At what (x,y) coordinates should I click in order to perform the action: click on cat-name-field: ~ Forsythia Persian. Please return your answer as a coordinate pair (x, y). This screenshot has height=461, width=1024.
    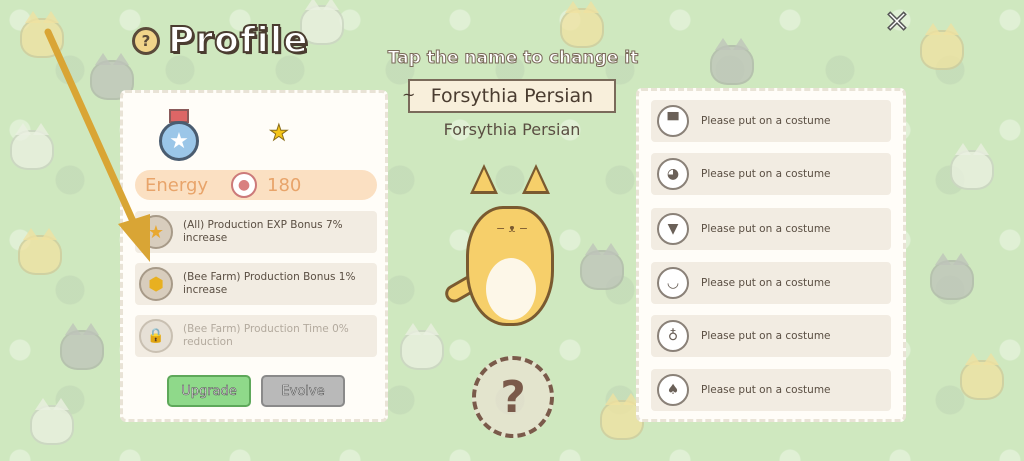
    Looking at the image, I should click on (509, 96).